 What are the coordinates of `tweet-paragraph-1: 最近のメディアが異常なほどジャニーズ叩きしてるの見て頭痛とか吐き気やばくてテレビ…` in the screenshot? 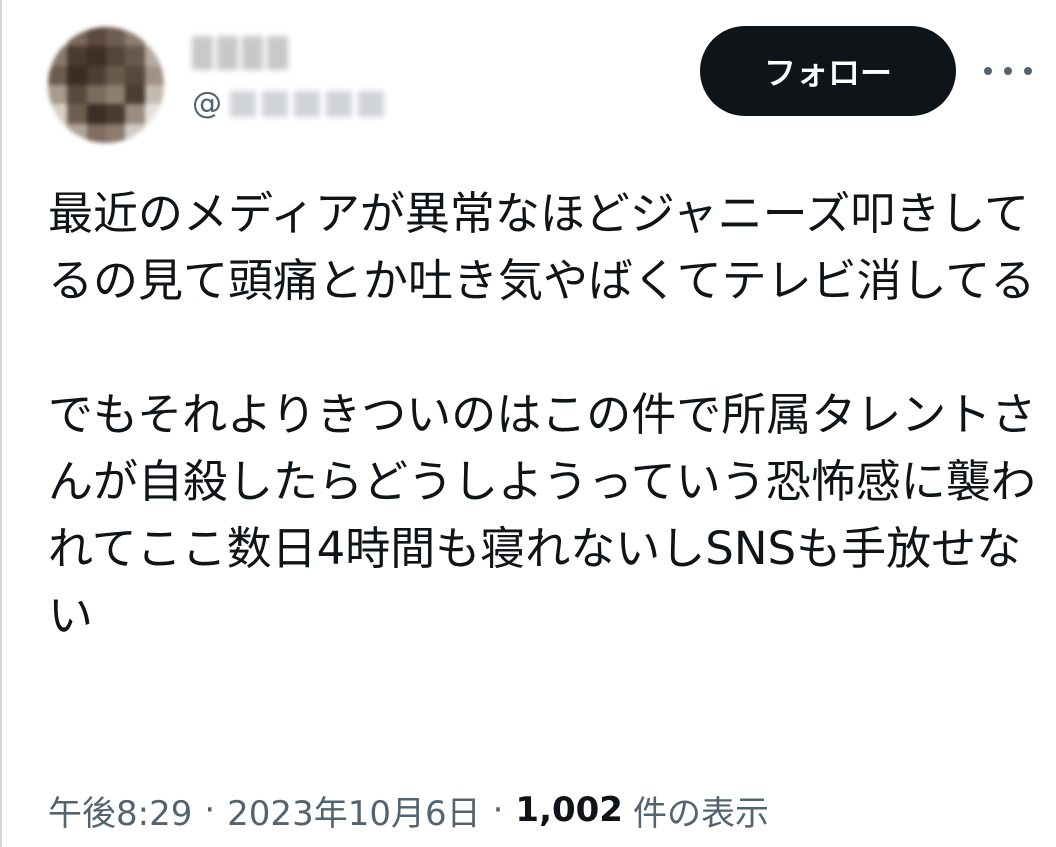 It's located at (542, 247).